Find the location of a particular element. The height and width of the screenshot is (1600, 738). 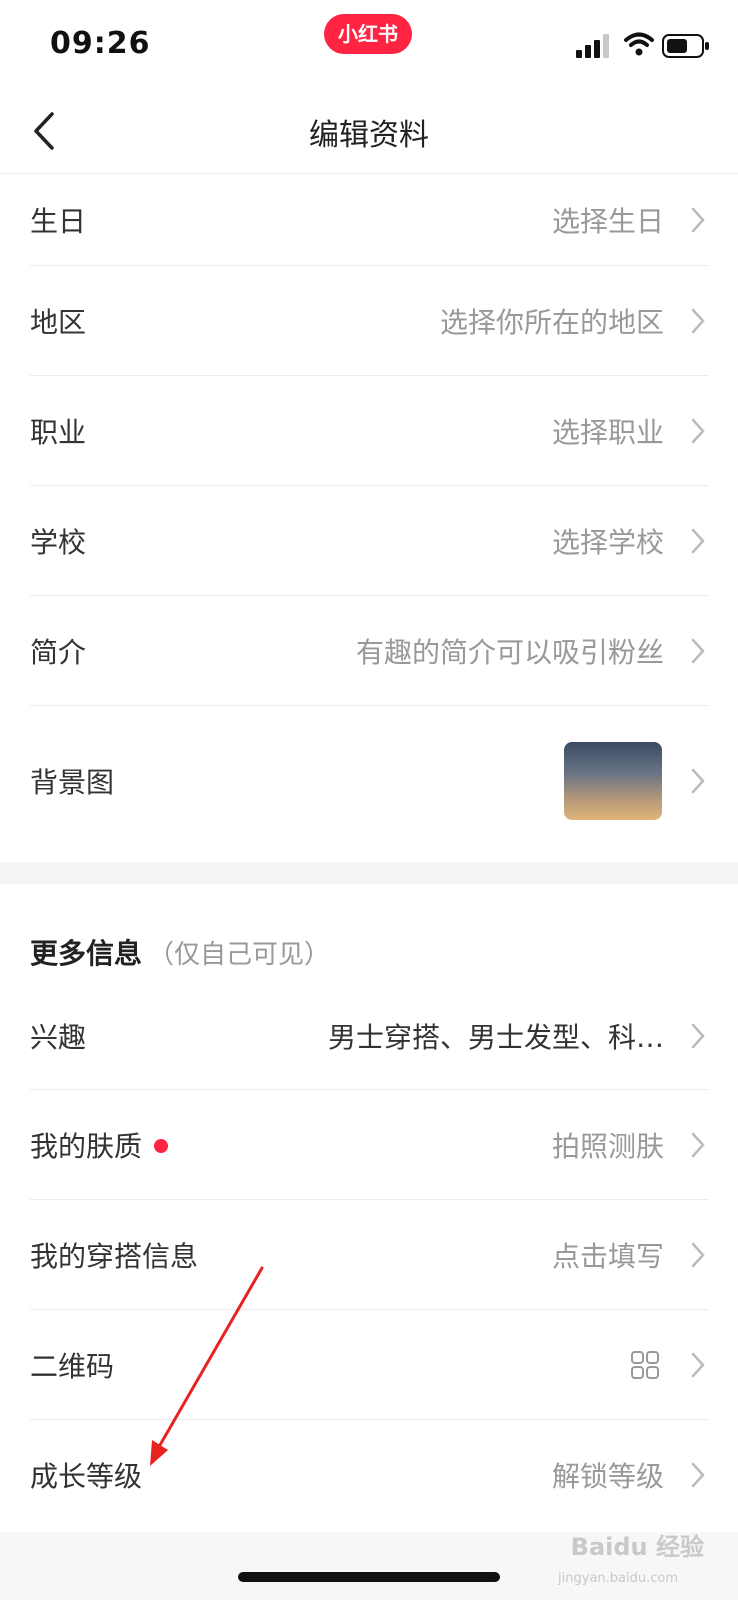

row-growth-level: 成长等级 解锁等级 is located at coordinates (369, 1475).